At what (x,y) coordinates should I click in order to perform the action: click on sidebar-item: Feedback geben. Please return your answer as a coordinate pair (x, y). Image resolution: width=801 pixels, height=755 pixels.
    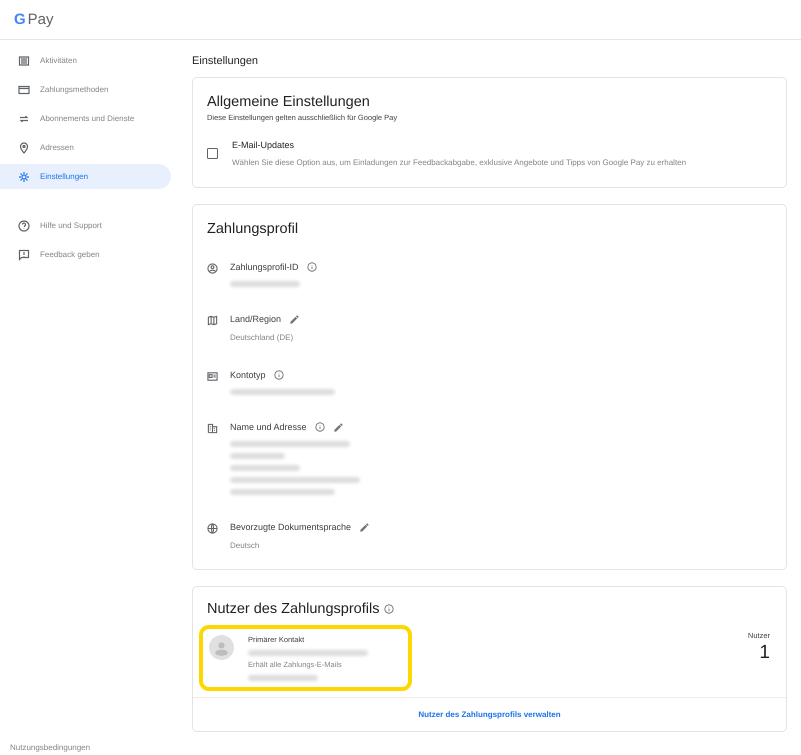
    Looking at the image, I should click on (85, 254).